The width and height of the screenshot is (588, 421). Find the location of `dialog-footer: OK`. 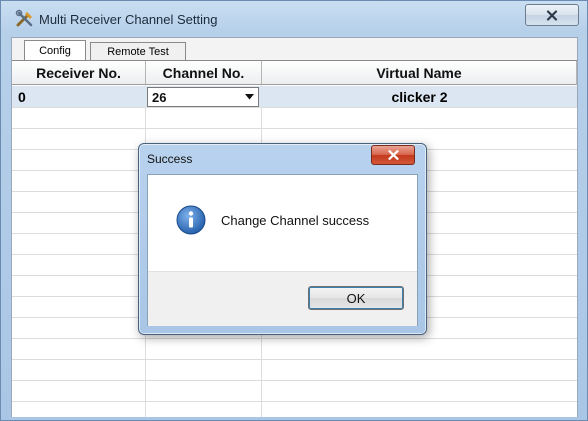

dialog-footer: OK is located at coordinates (282, 298).